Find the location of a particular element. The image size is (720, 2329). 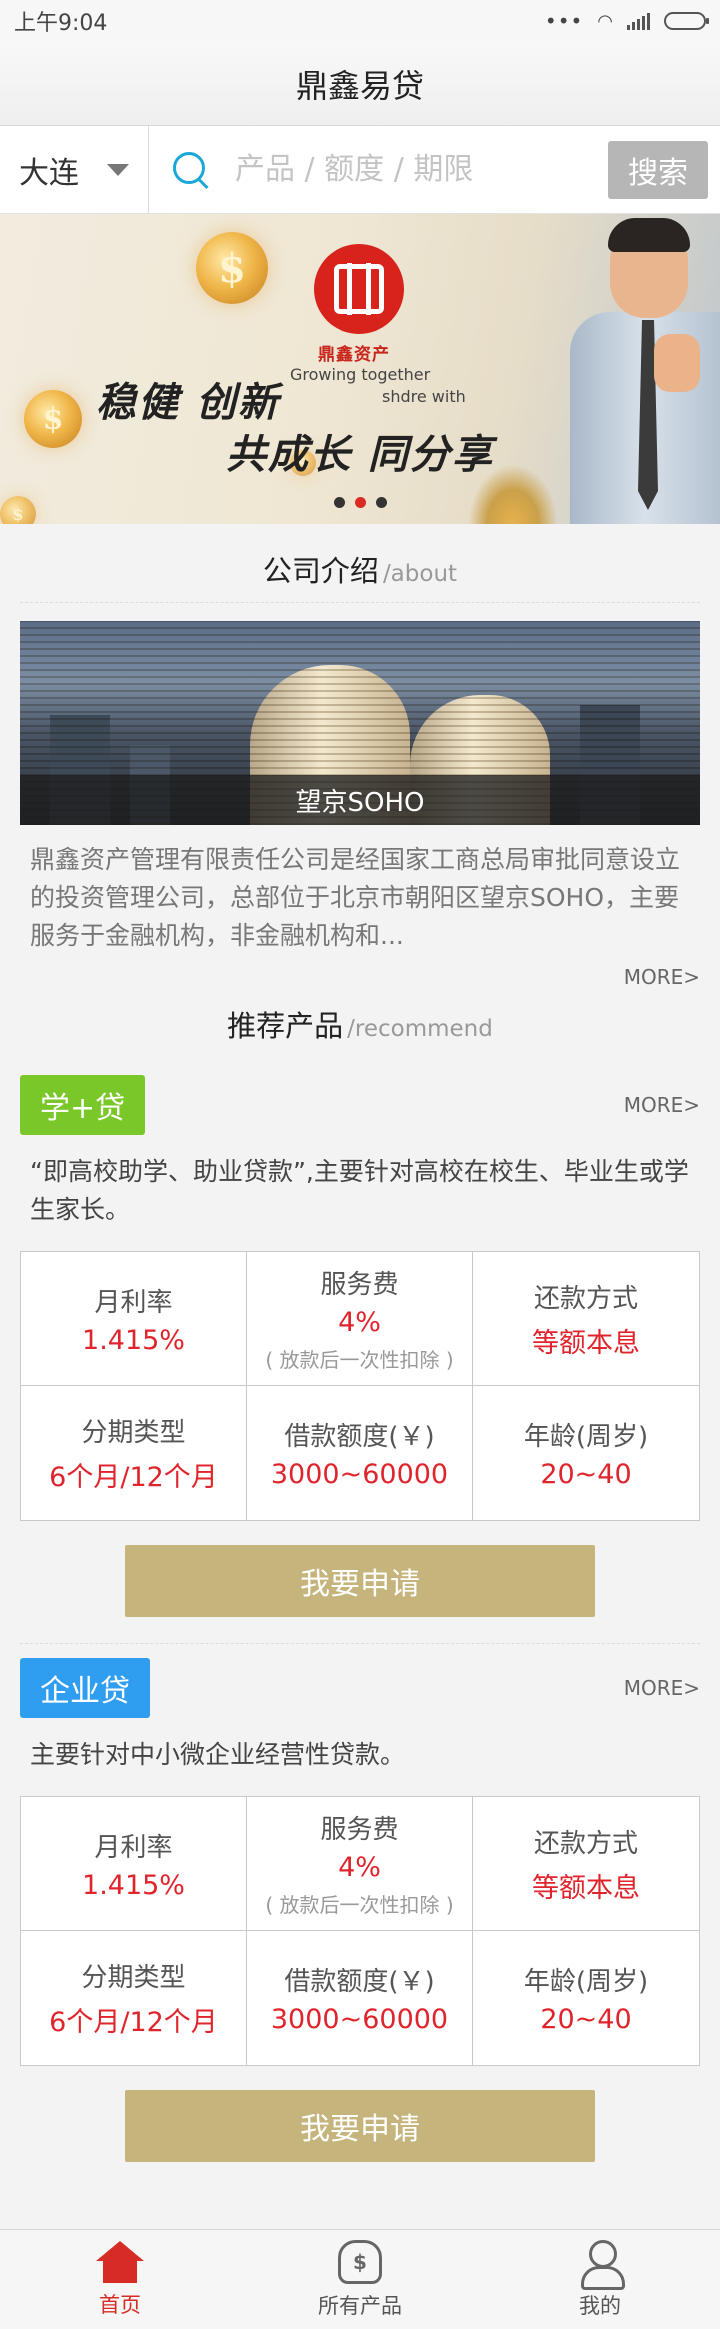

about-image: 望京SOHO is located at coordinates (360, 723).